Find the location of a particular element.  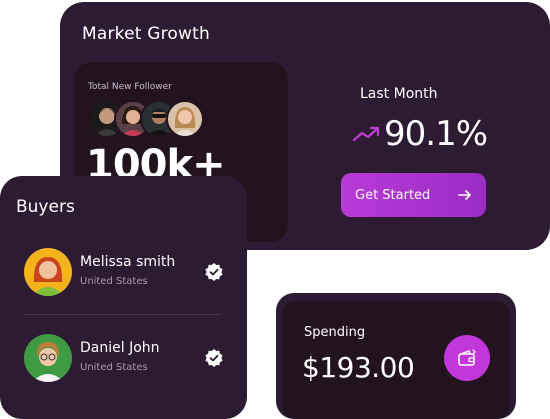

follower-label: Total New Follower is located at coordinates (130, 87).